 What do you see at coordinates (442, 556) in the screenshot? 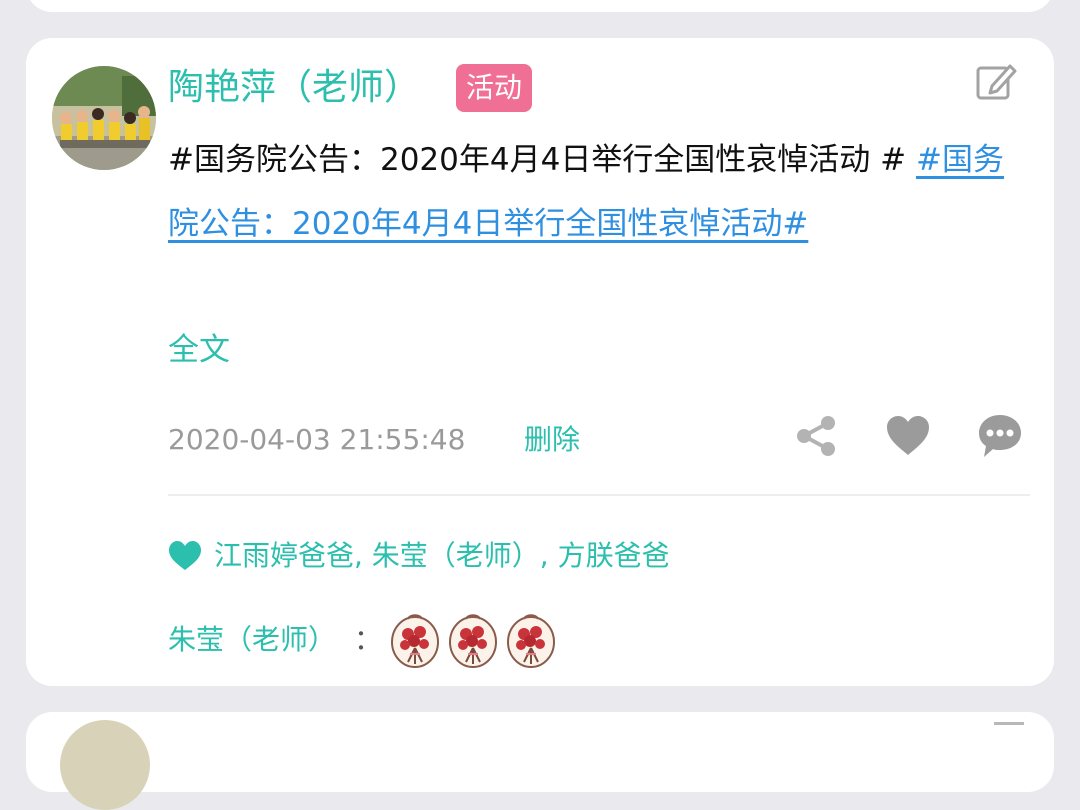
I see `liked-by-names: 江雨婷爸爸, 朱莹（老师）, 方朕爸爸` at bounding box center [442, 556].